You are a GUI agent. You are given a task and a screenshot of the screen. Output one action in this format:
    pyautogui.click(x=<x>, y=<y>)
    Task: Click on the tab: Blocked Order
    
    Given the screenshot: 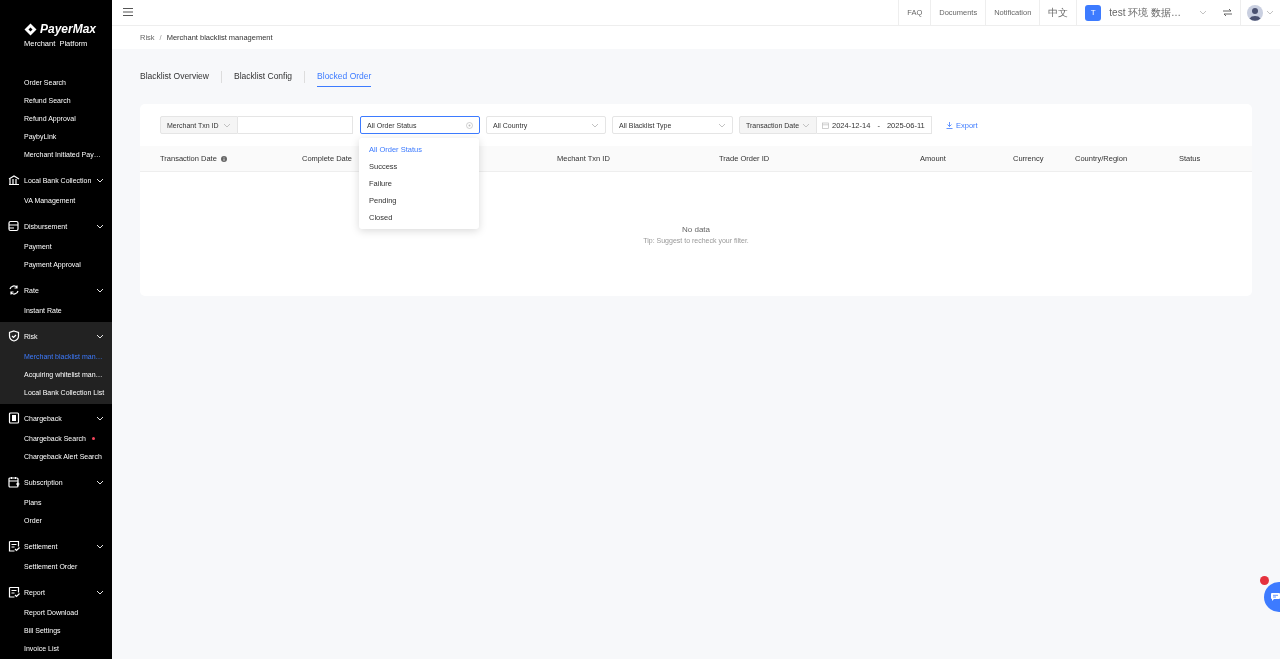 What is the action you would take?
    pyautogui.click(x=344, y=79)
    